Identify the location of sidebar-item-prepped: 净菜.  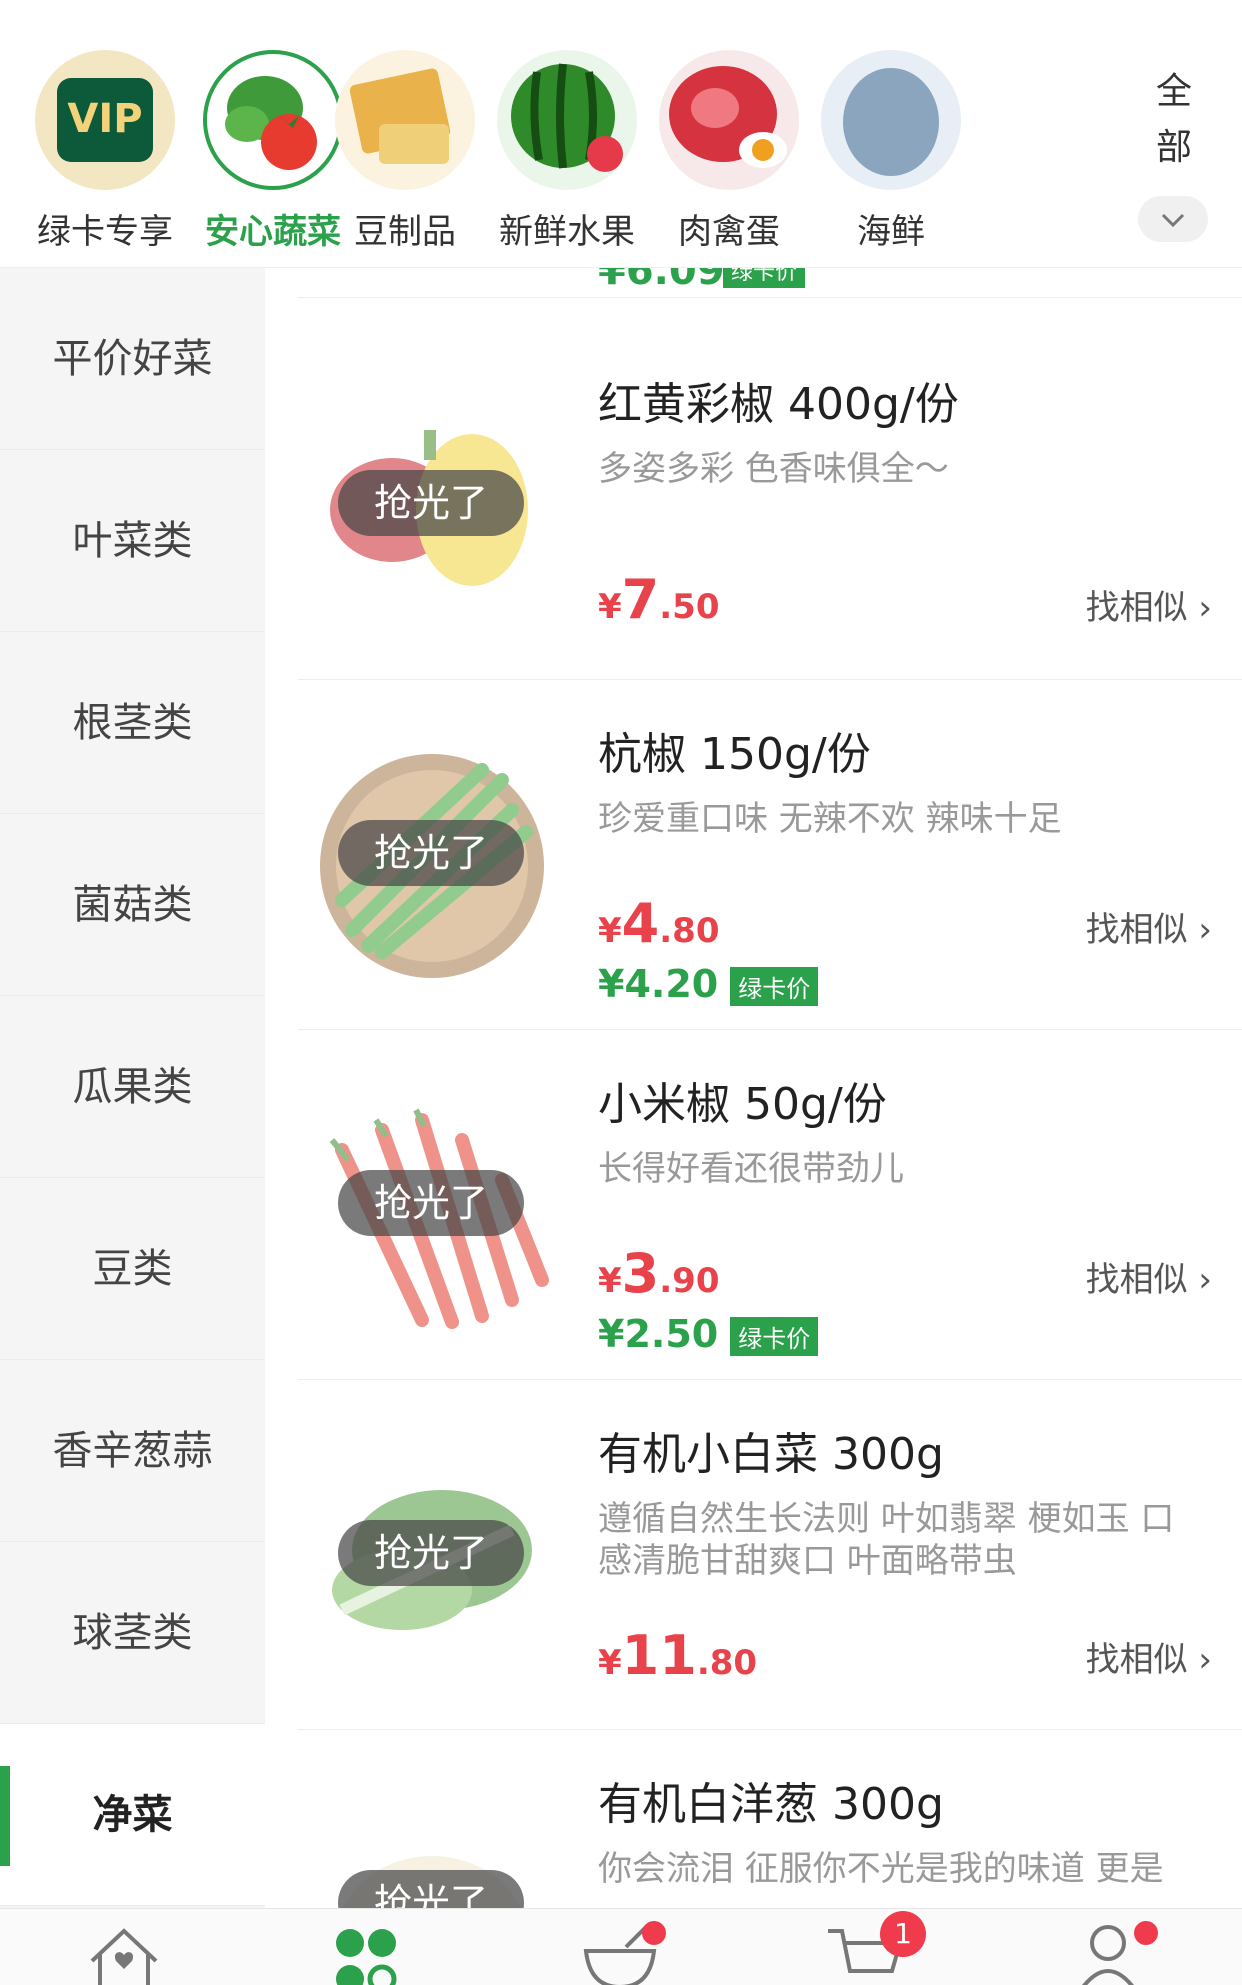
(132, 1815).